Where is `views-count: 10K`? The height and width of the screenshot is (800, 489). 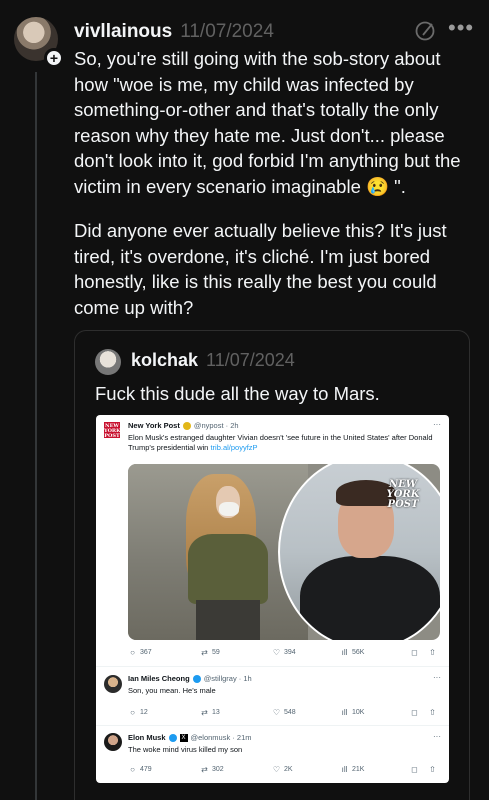 views-count: 10K is located at coordinates (358, 712).